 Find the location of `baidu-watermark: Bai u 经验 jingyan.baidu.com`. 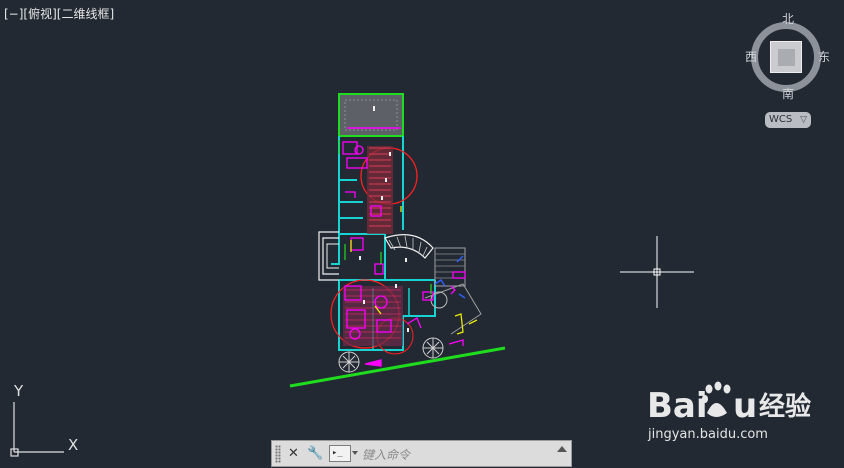

baidu-watermark: Bai u 经验 jingyan.baidu.com is located at coordinates (742, 412).